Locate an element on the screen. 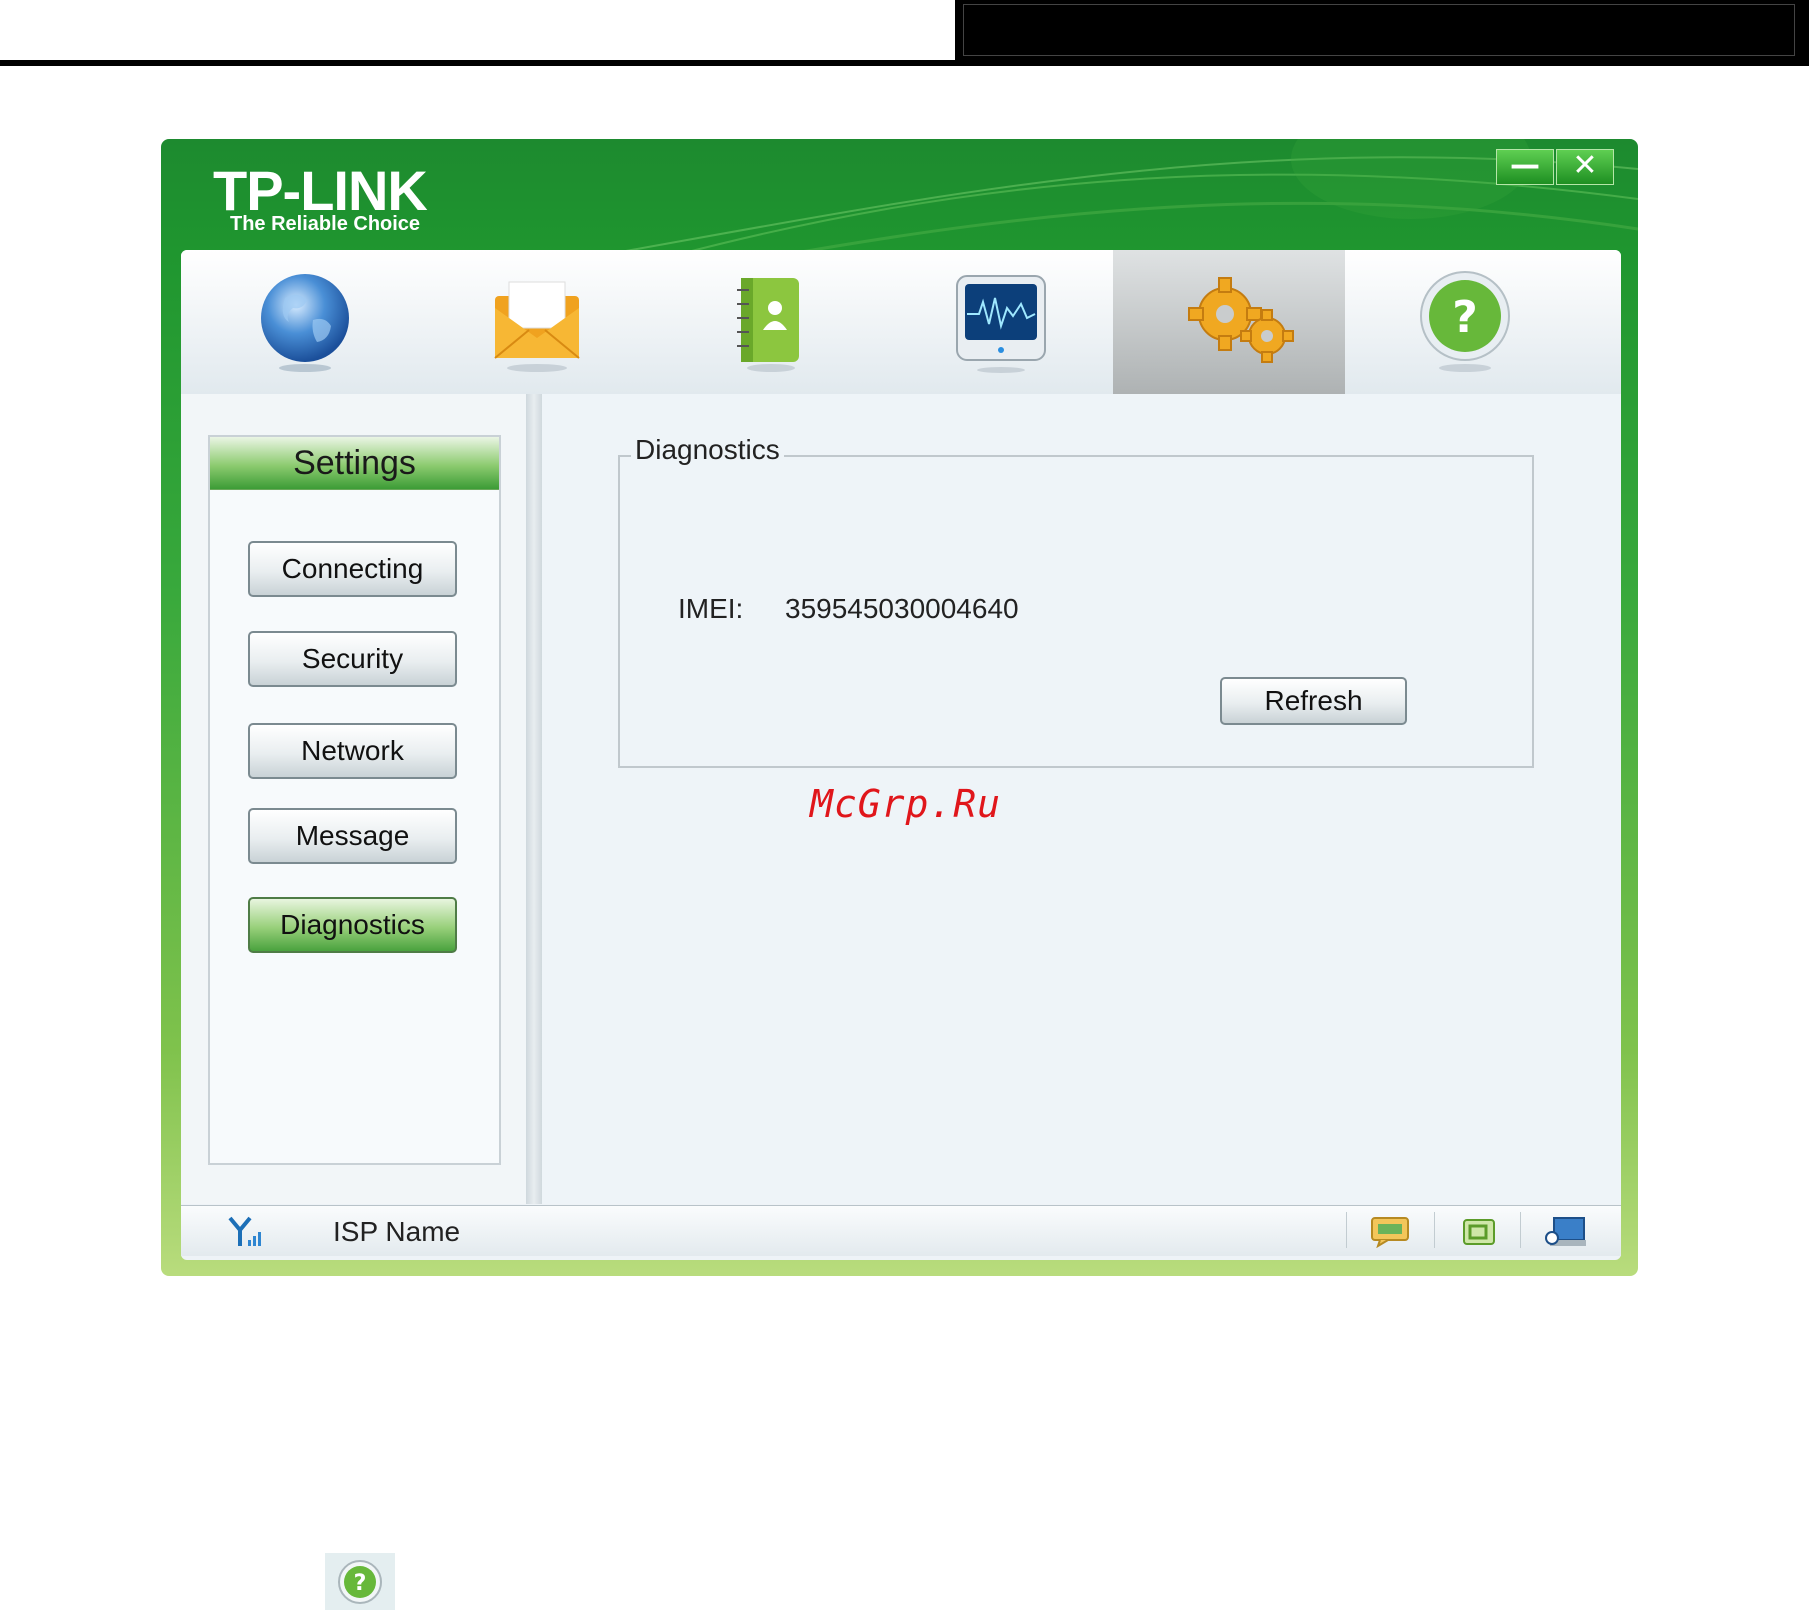 This screenshot has width=1809, height=1610. sidebar-title: Settings is located at coordinates (354, 463).